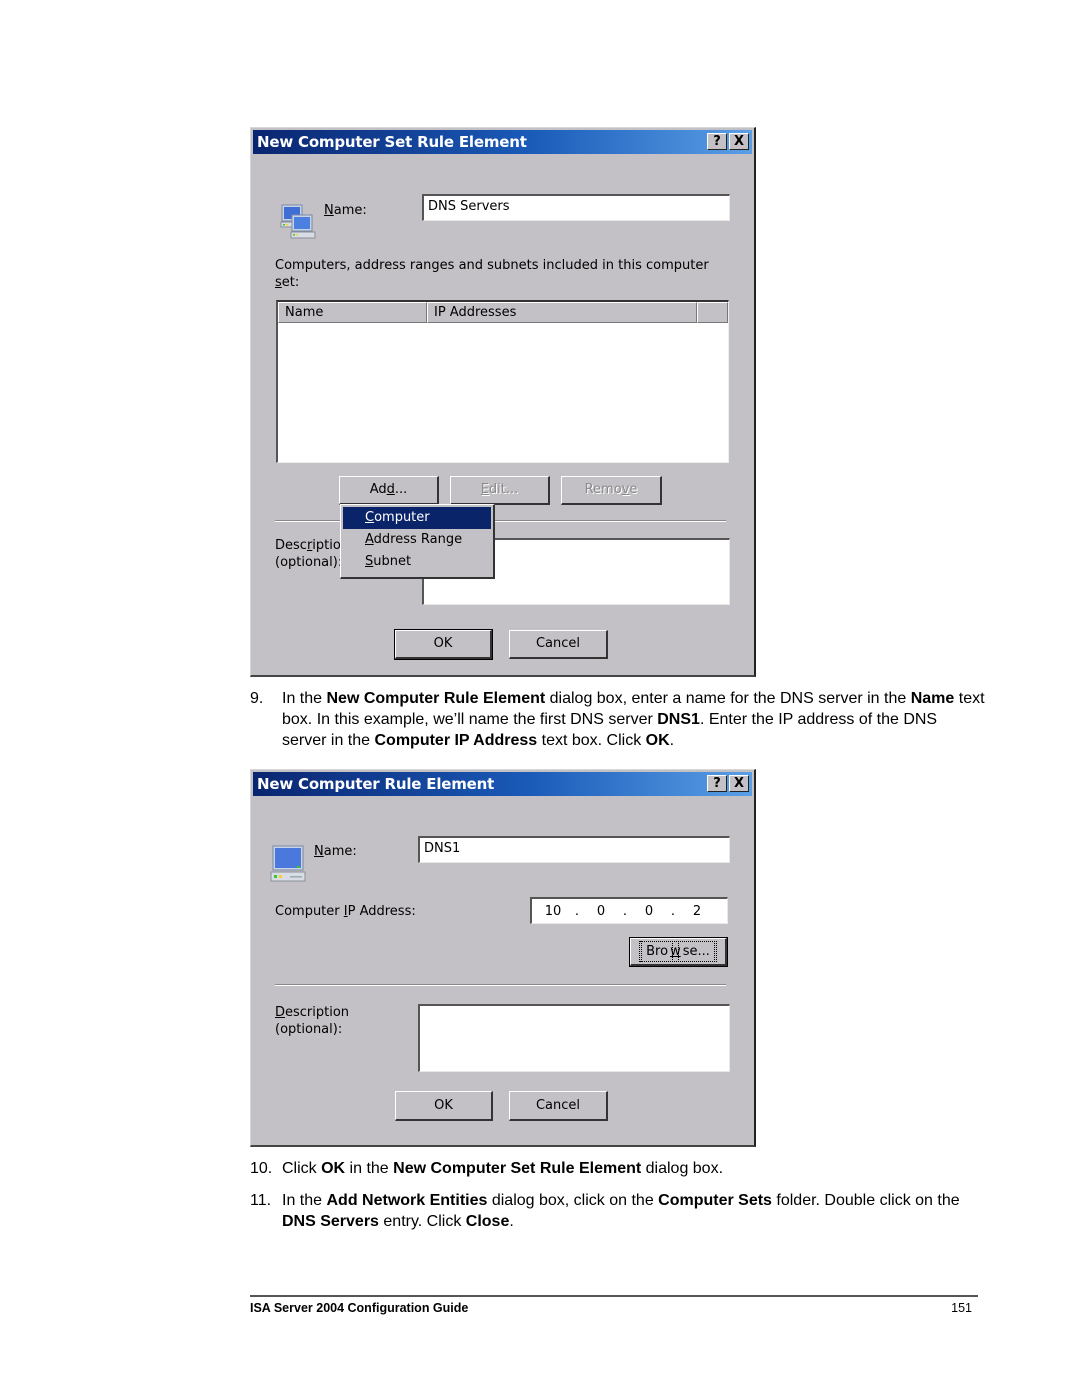  I want to click on text-run: Click, so click(302, 1168).